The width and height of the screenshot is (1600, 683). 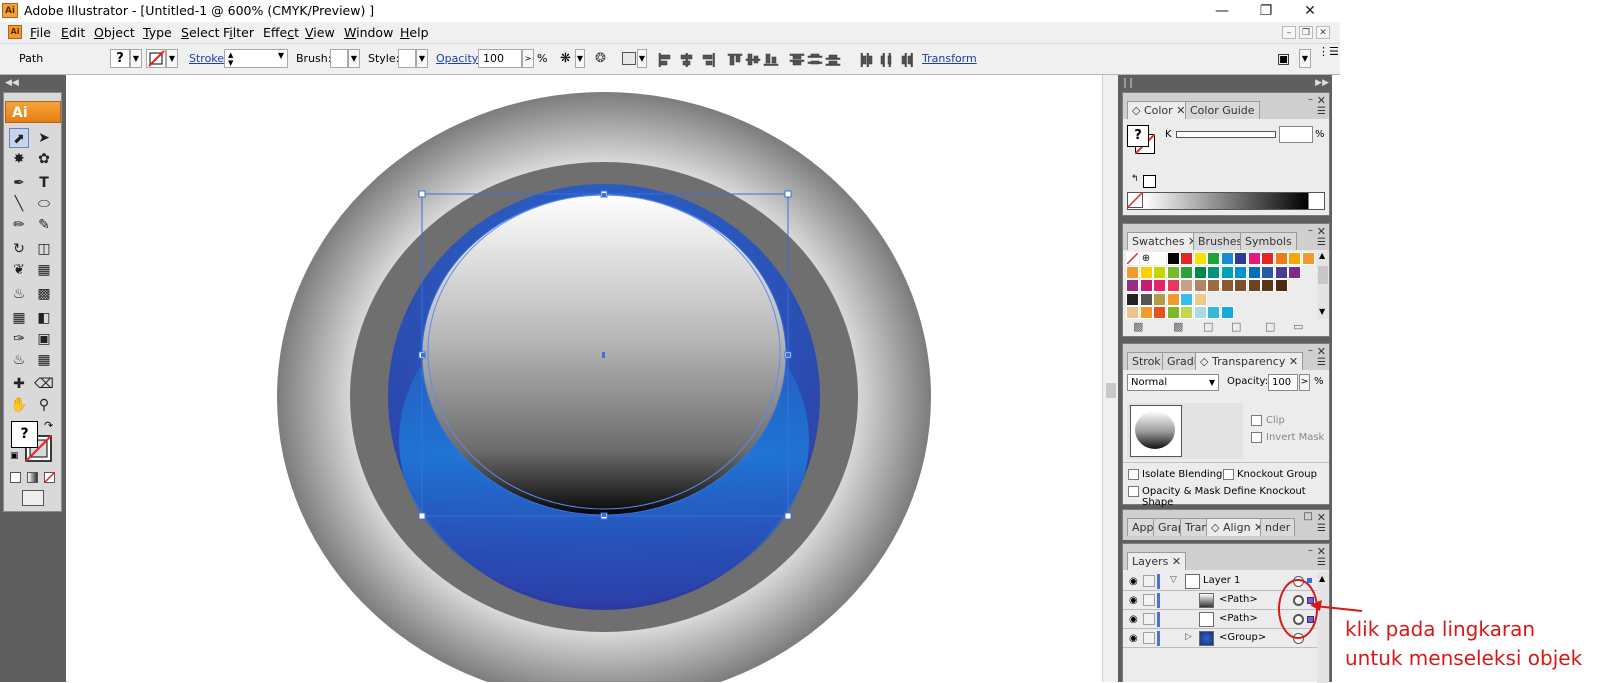 I want to click on stroke-swatch, so click(x=156, y=58).